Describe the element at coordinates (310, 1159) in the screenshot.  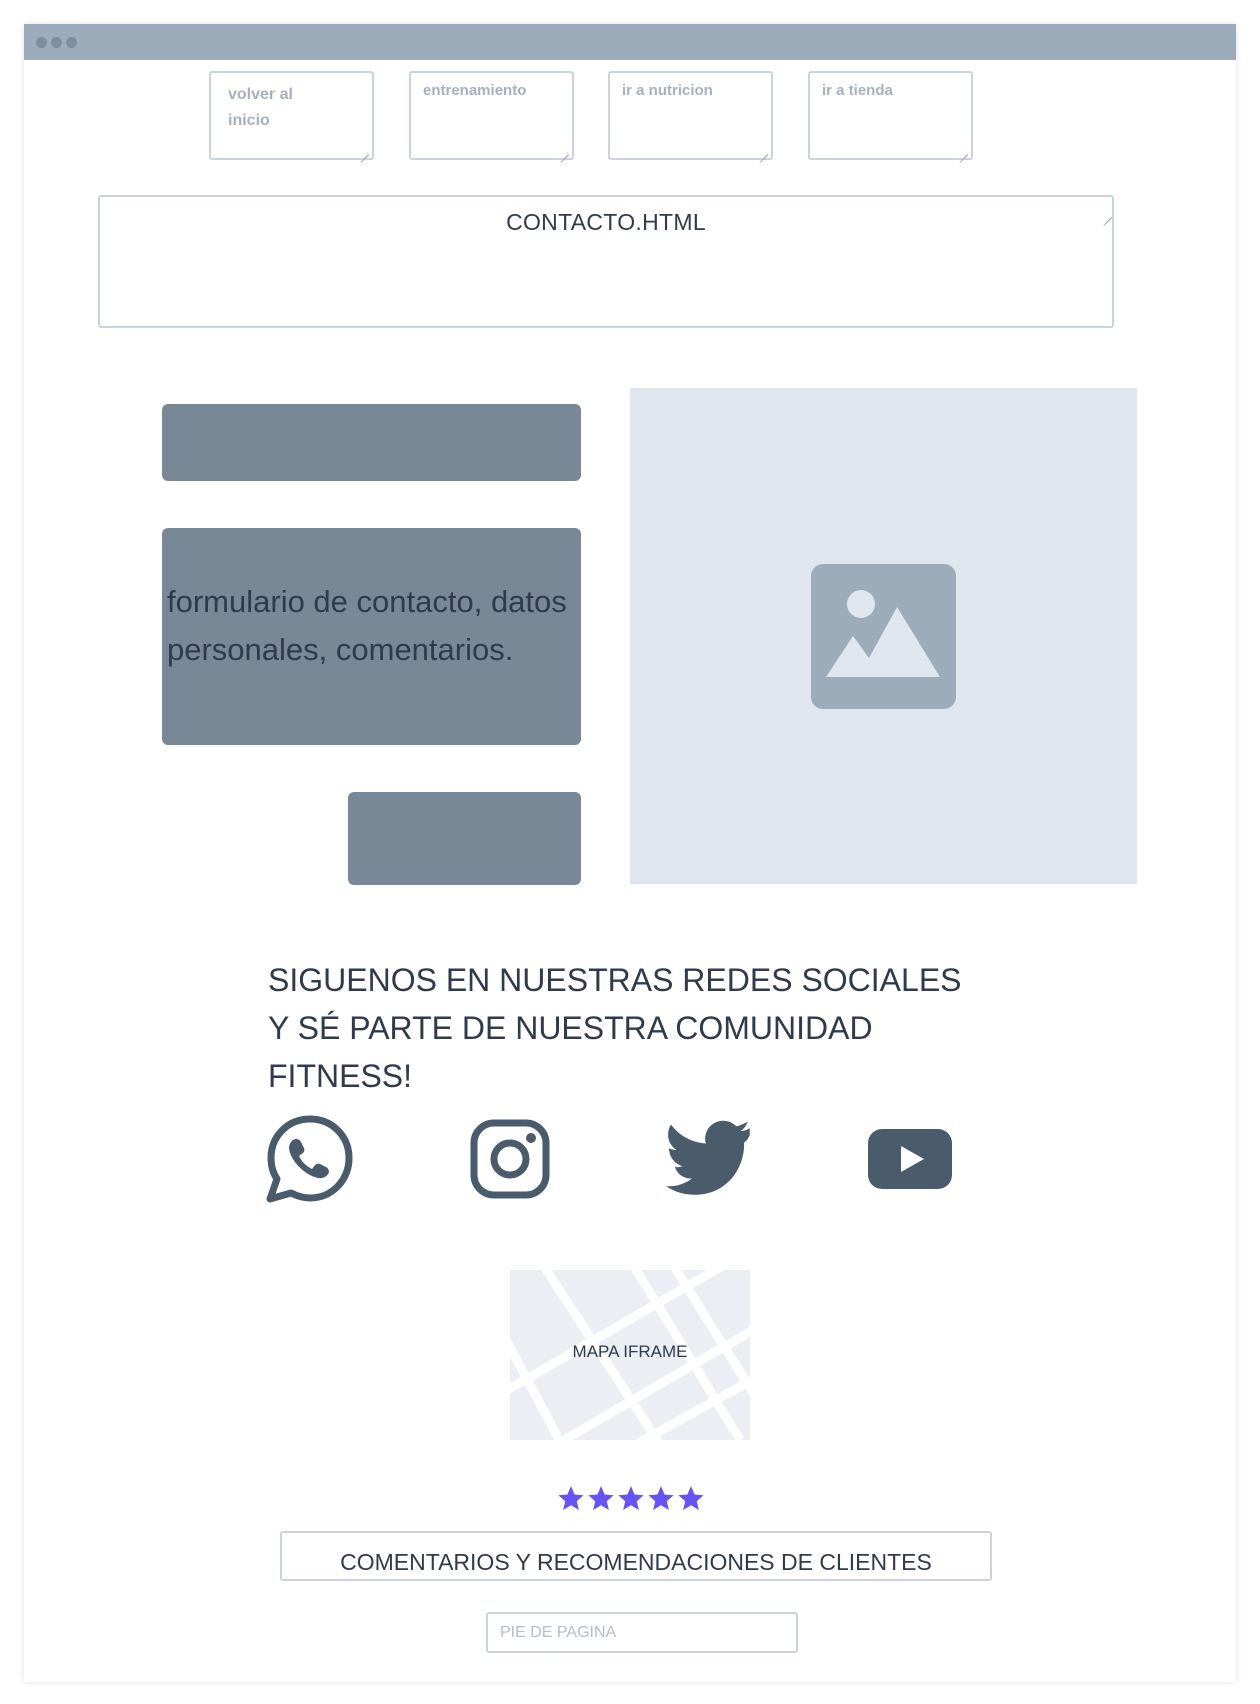
I see `whatsapp-icon` at that location.